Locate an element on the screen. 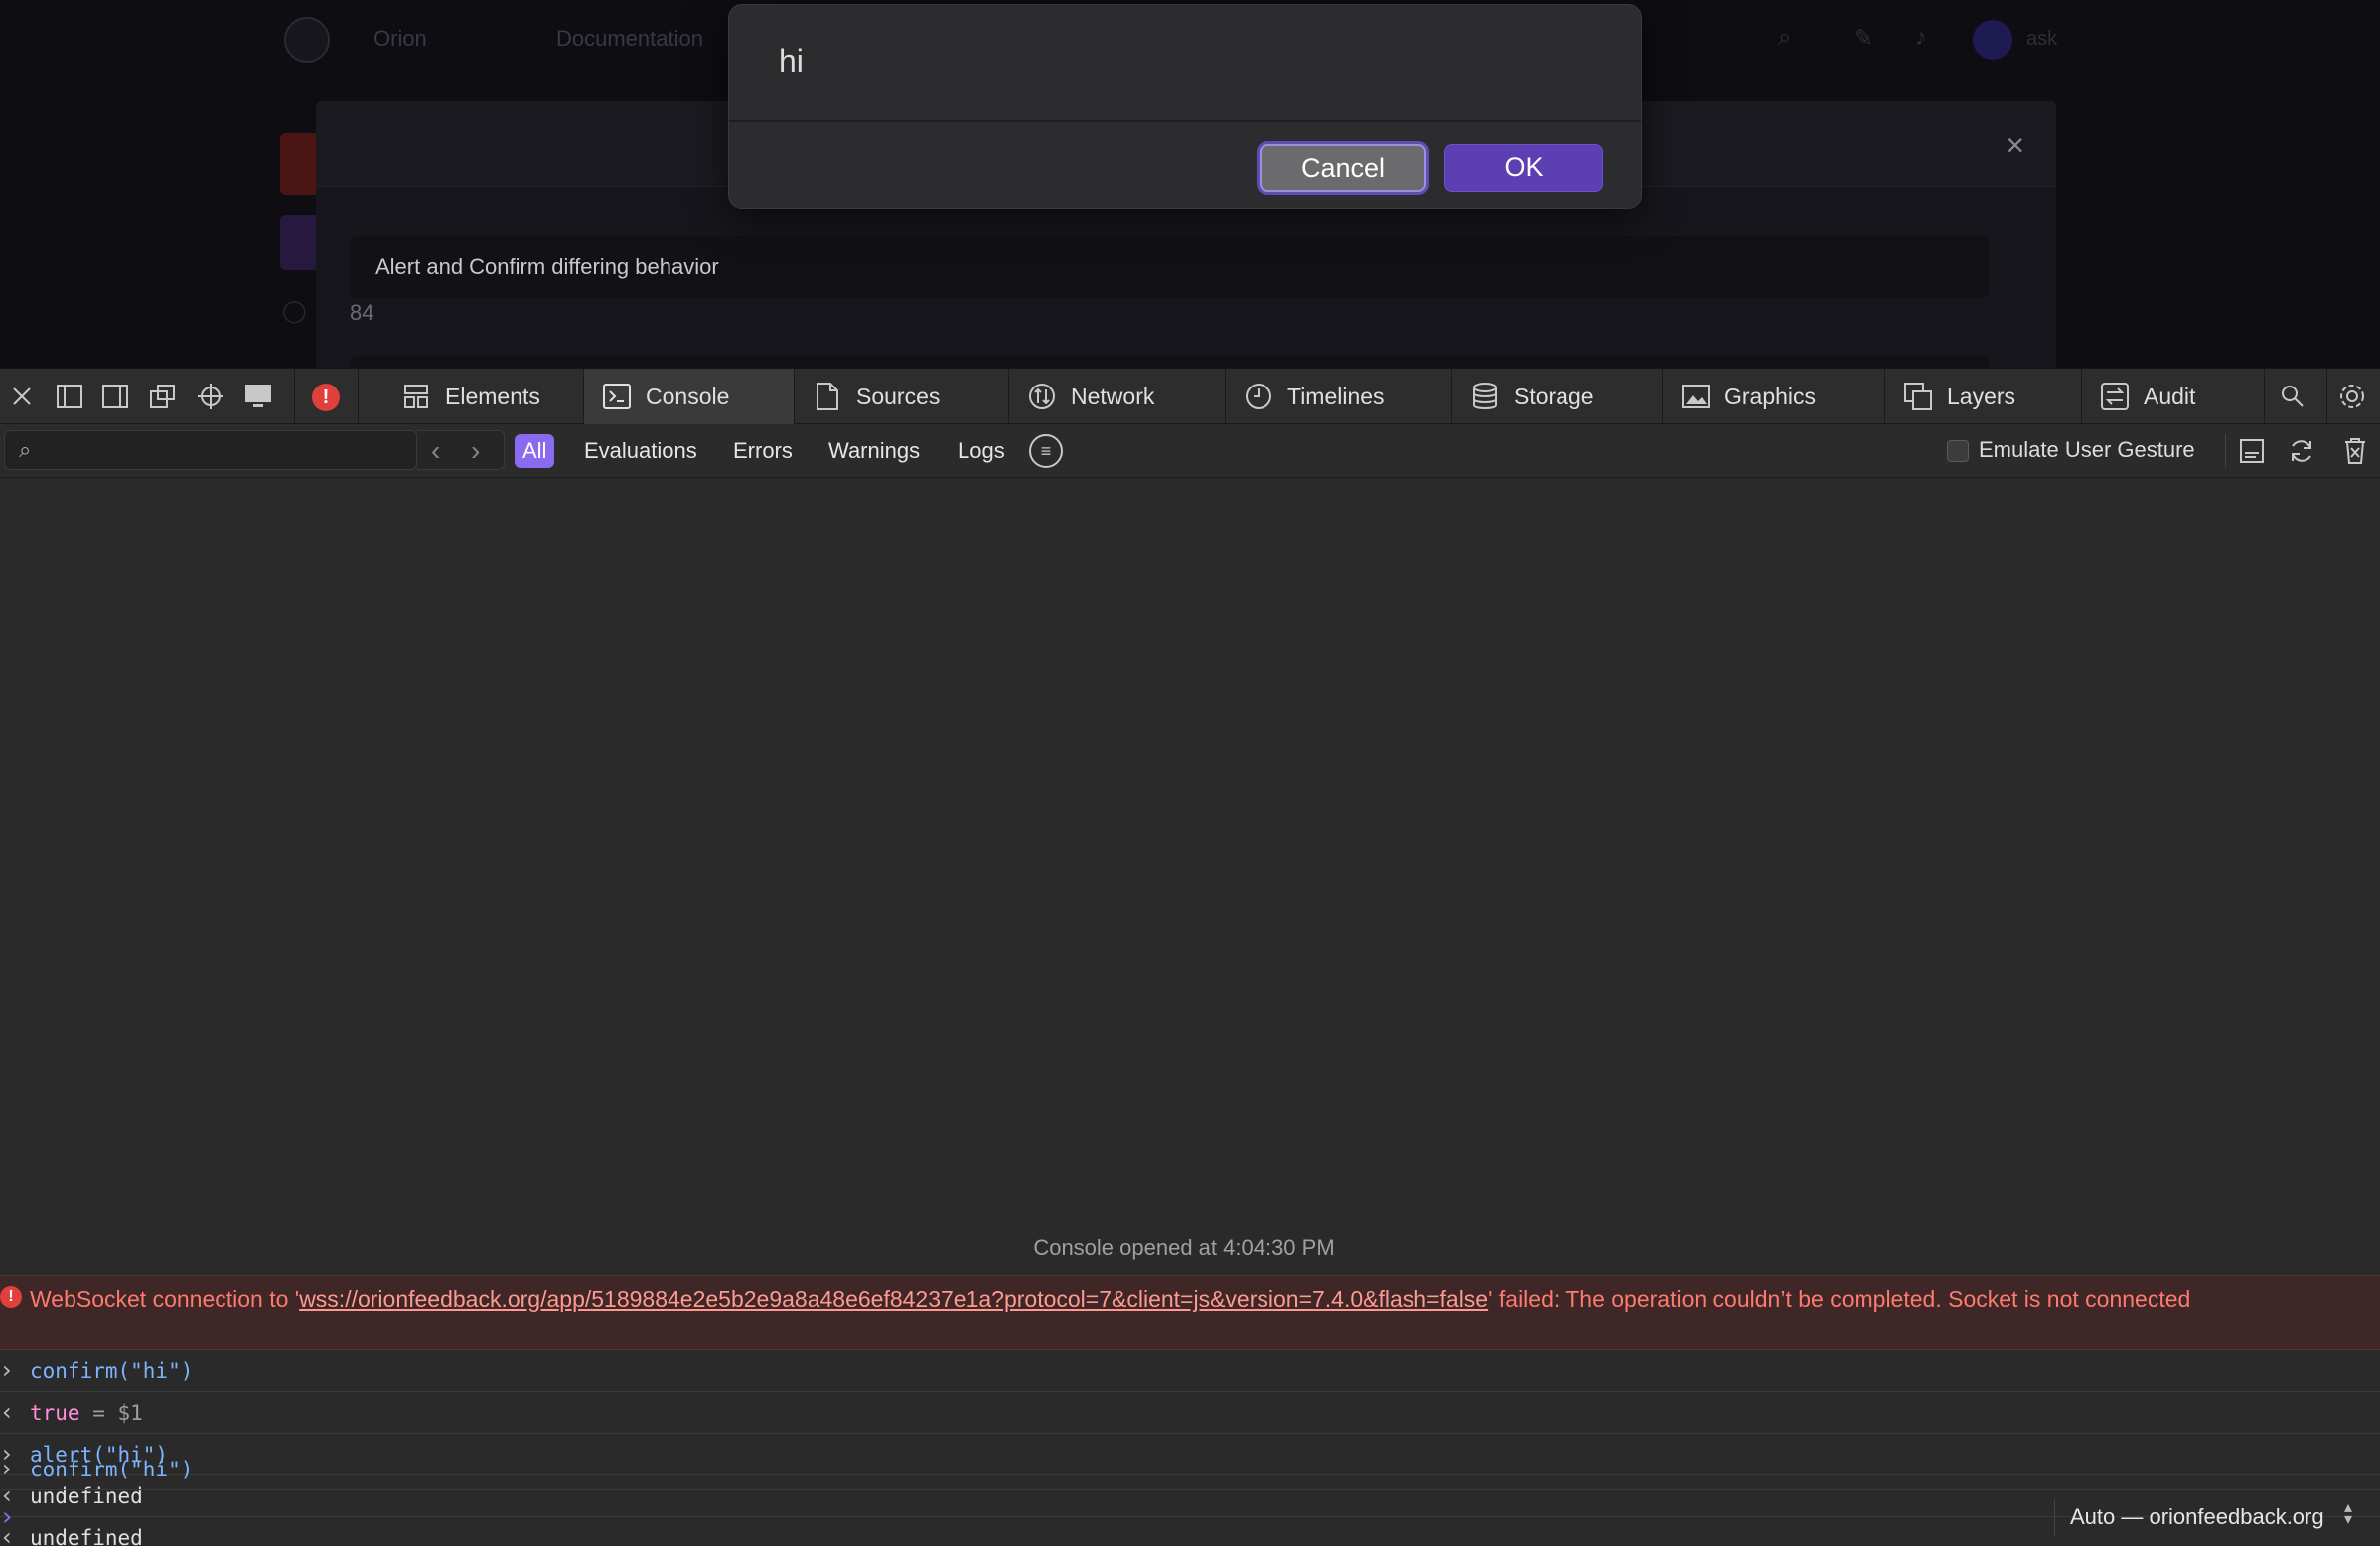  layers-icon is located at coordinates (1918, 397).